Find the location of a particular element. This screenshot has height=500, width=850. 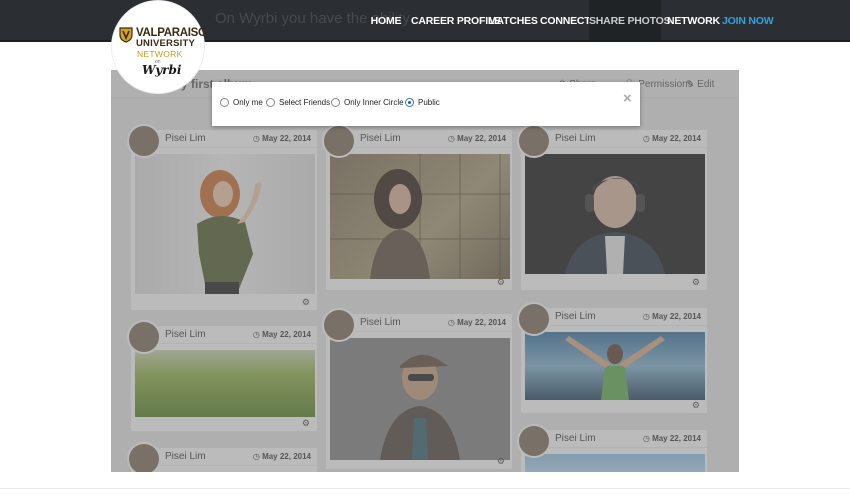

logo-wordmark: Wyrbi is located at coordinates (162, 70).